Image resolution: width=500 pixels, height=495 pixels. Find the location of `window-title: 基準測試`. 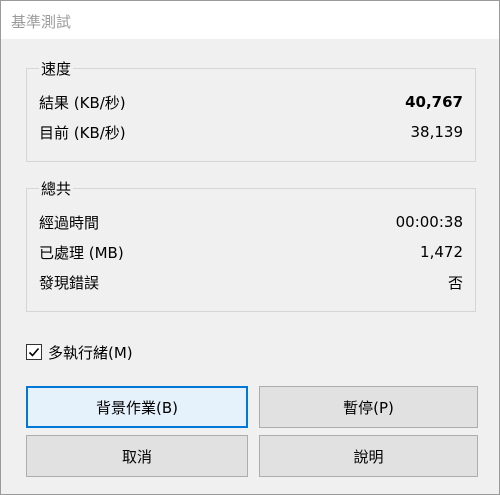

window-title: 基準測試 is located at coordinates (41, 22).